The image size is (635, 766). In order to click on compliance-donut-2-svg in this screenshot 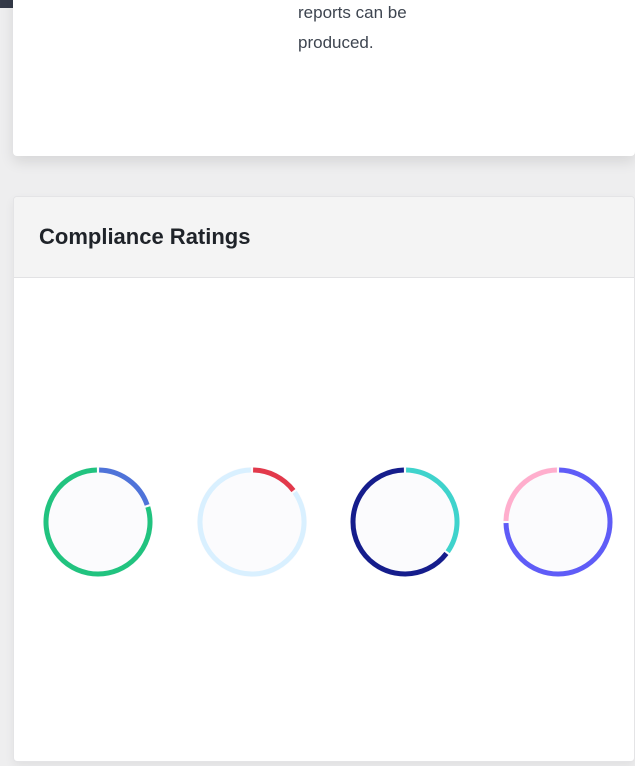, I will do `click(252, 522)`.